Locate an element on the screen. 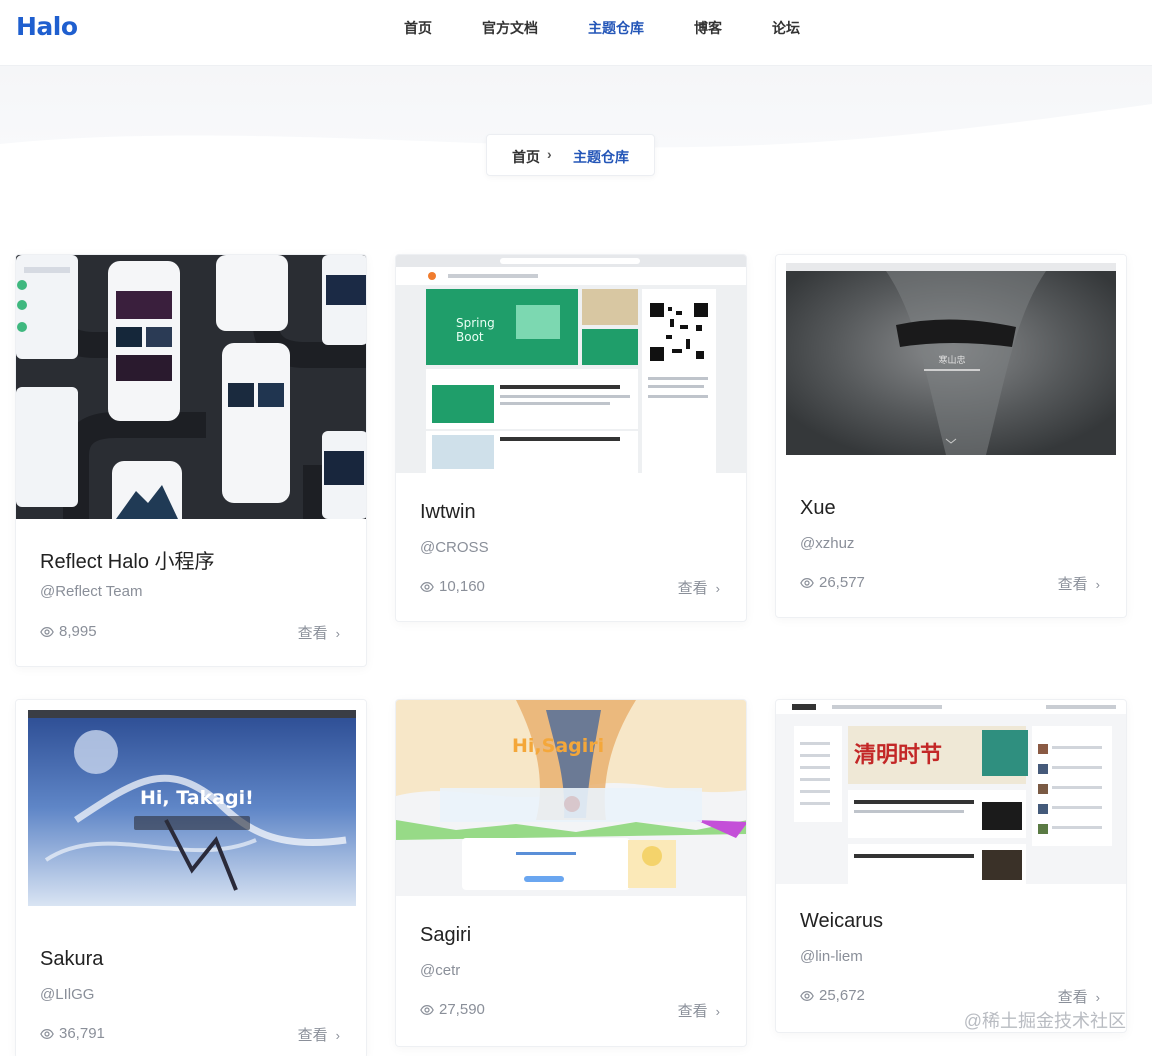  view-count: 36,791 is located at coordinates (72, 1033).